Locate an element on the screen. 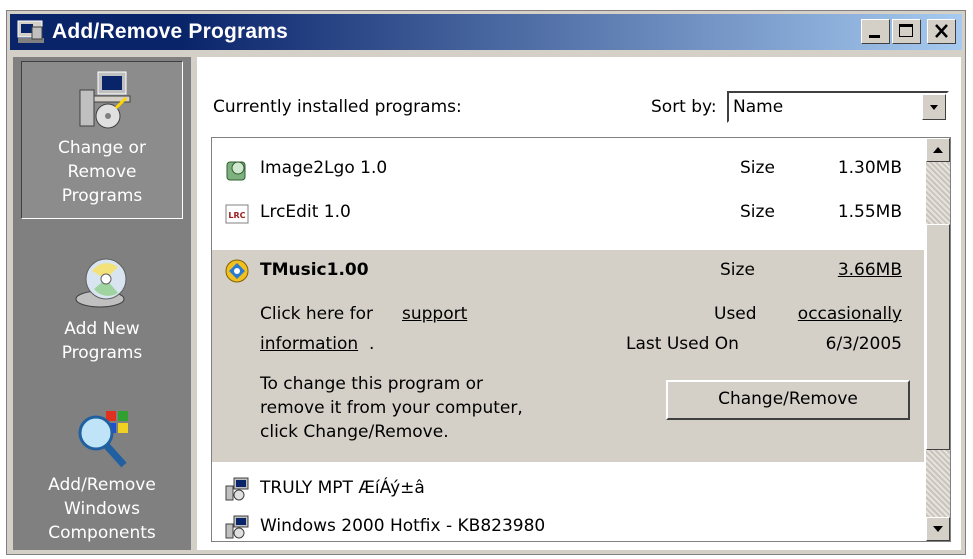  tmusic-icon is located at coordinates (237, 271).